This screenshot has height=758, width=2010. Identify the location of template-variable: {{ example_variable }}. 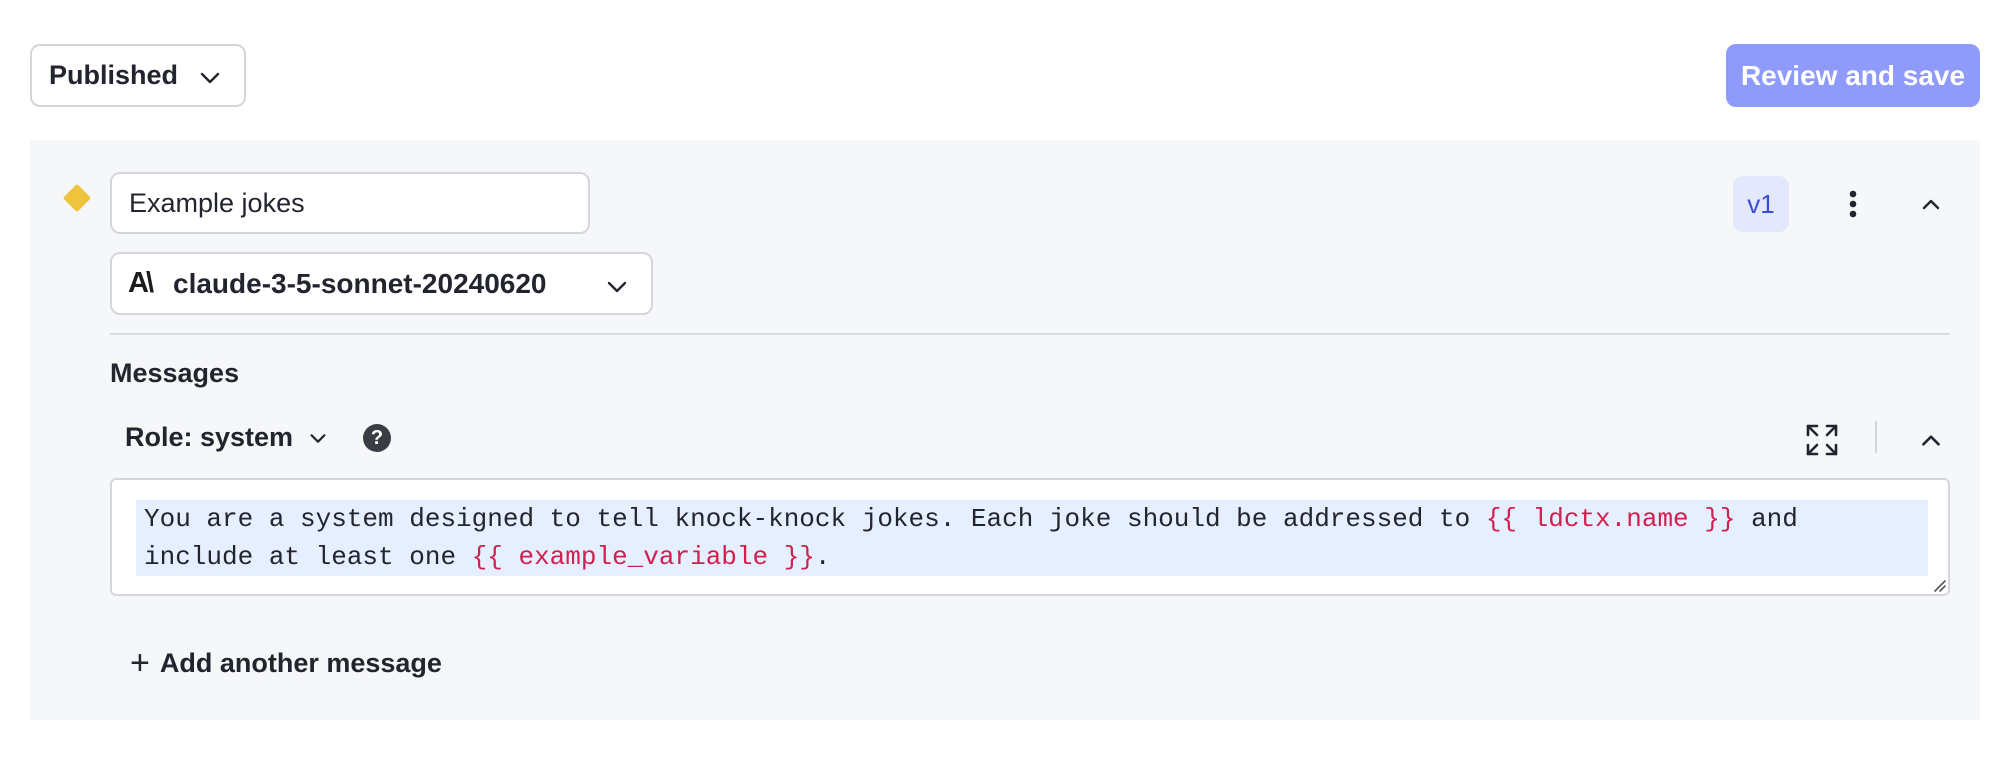
(643, 557).